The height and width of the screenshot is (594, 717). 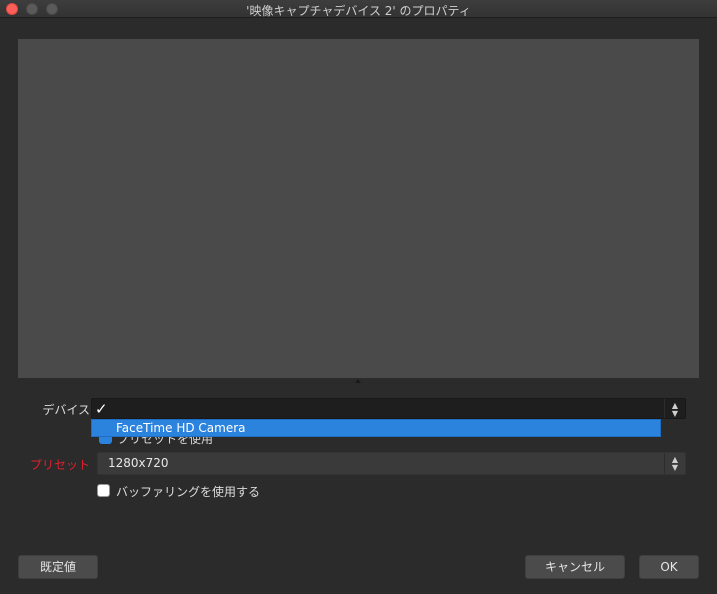 What do you see at coordinates (59, 465) in the screenshot?
I see `preset-label: プリセット` at bounding box center [59, 465].